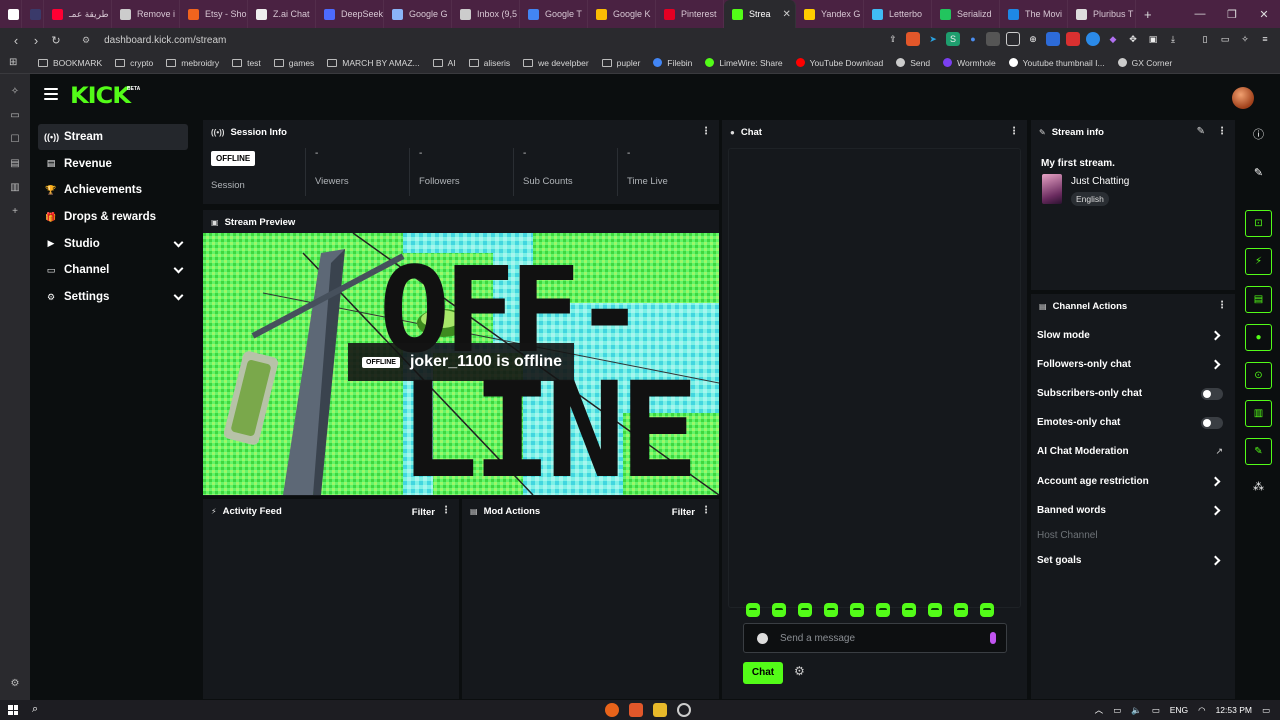  What do you see at coordinates (636, 710) in the screenshot?
I see `brave-taskbar-icon` at bounding box center [636, 710].